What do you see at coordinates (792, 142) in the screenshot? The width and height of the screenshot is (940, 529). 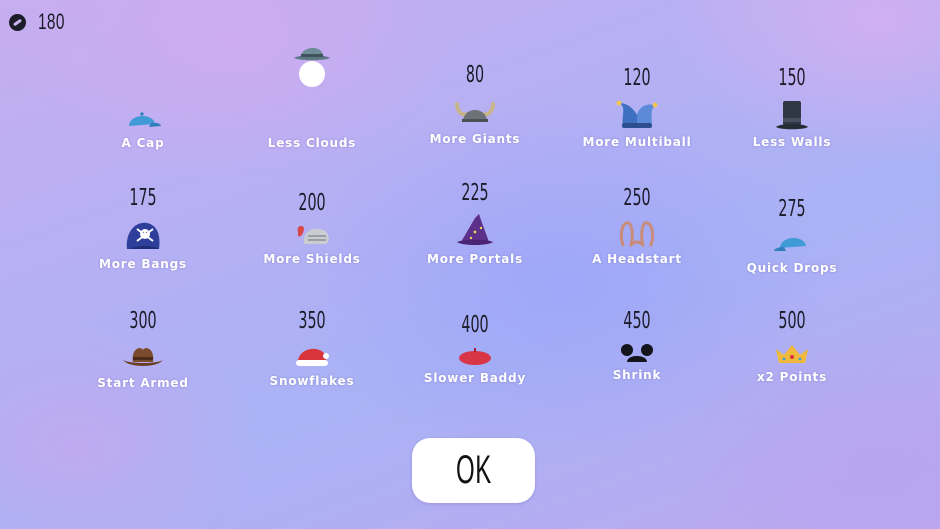 I see `item-label: Less Walls` at bounding box center [792, 142].